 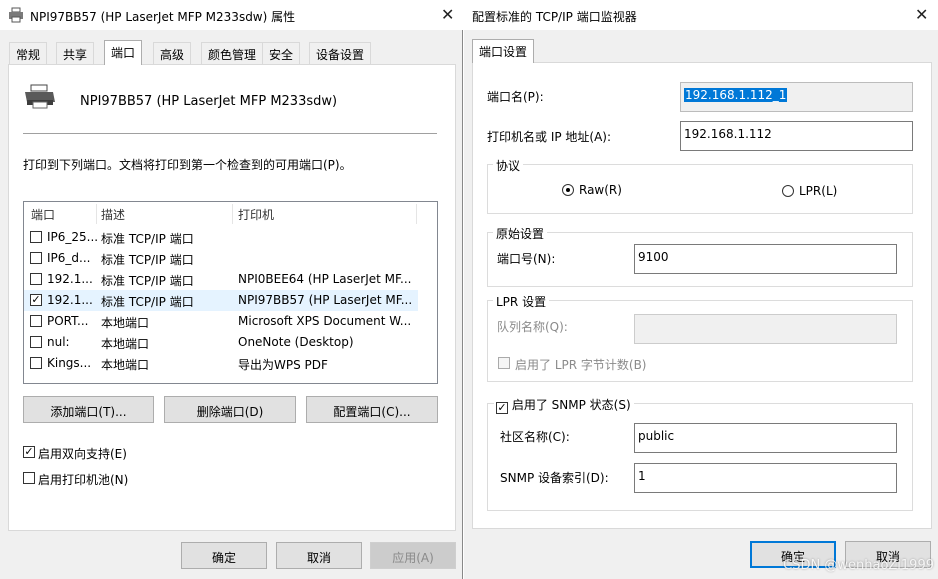 I want to click on printer-cell: 导出为WPS PDF, so click(x=283, y=365).